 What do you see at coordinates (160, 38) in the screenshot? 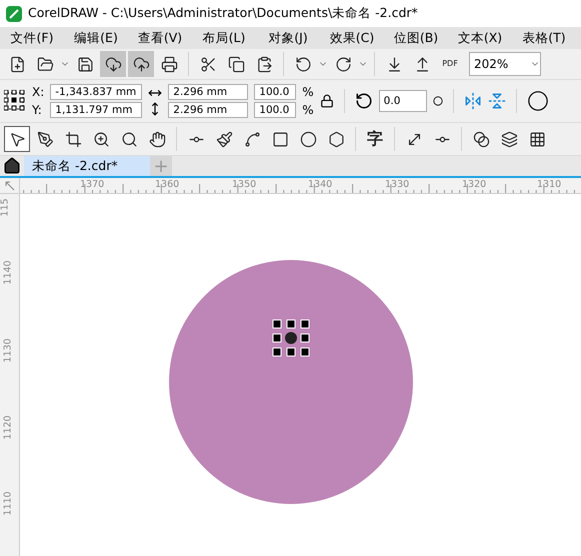
I see `menu-item: 查看(V)` at bounding box center [160, 38].